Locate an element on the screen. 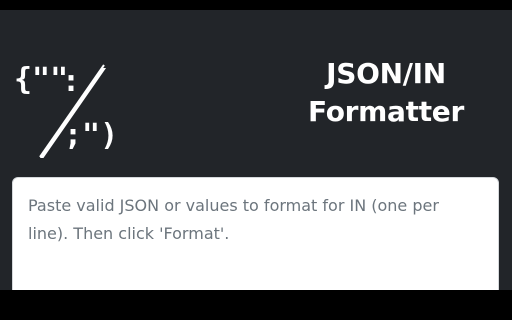 The image size is (512, 320). logo-graphic: {"" : ;") is located at coordinates (66, 111).